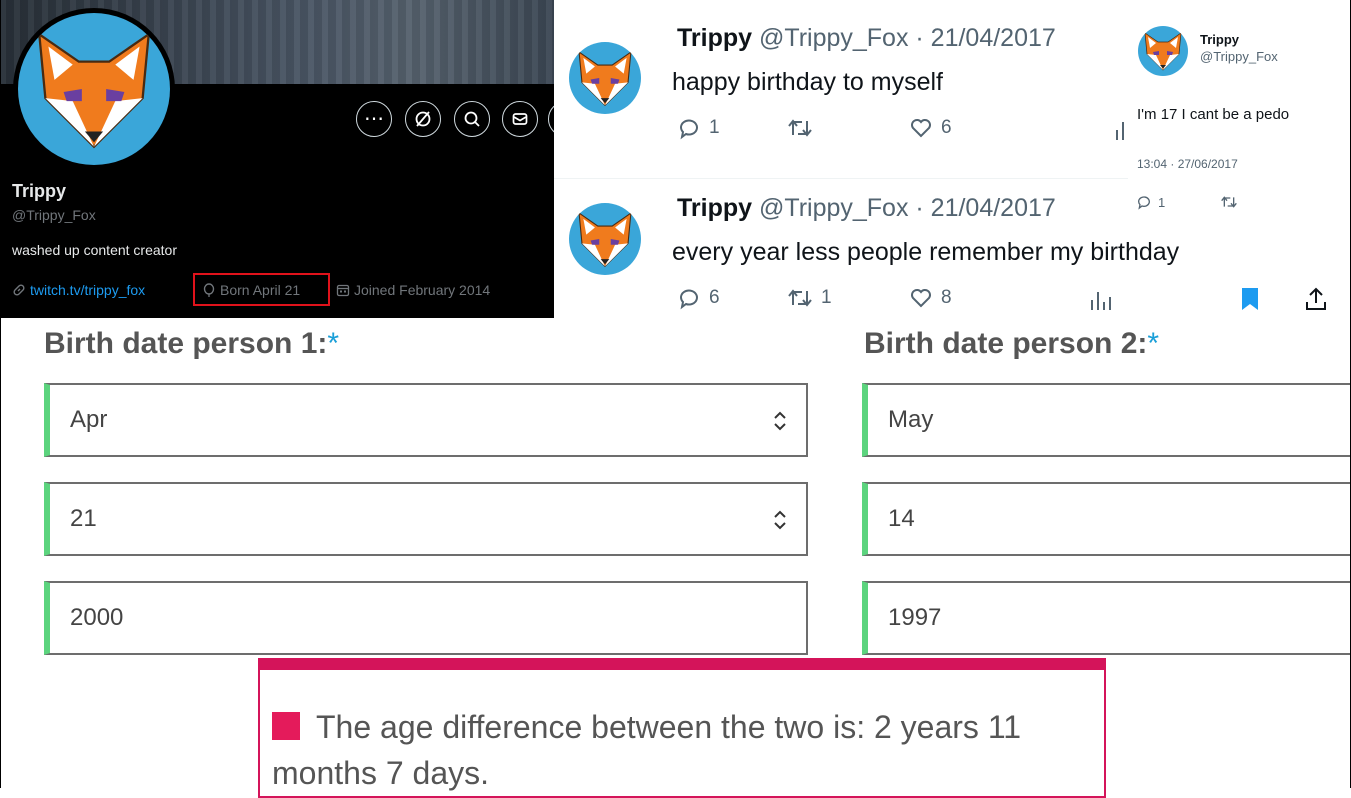 This screenshot has width=1351, height=798. What do you see at coordinates (426, 519) in the screenshot?
I see `person1-day-select: 21` at bounding box center [426, 519].